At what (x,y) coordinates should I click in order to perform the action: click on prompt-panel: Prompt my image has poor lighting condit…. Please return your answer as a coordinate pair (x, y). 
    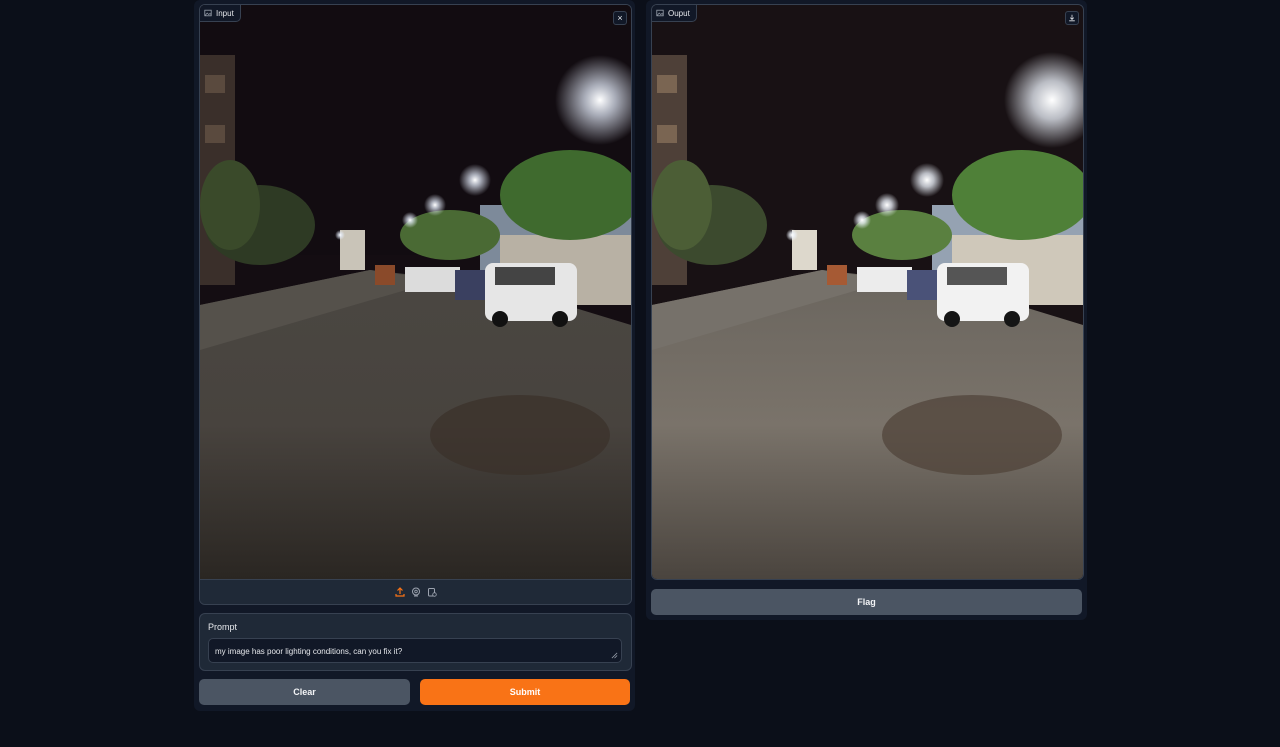
    Looking at the image, I should click on (415, 642).